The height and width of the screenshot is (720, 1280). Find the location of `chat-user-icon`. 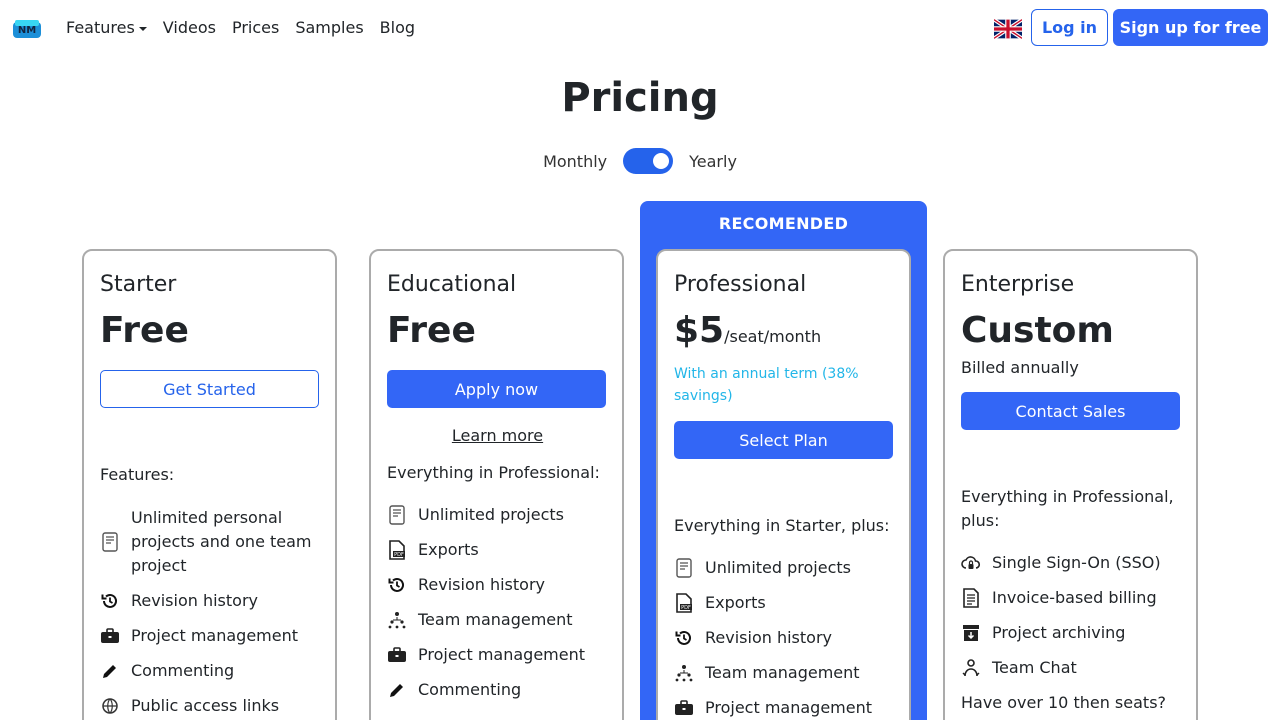

chat-user-icon is located at coordinates (971, 668).